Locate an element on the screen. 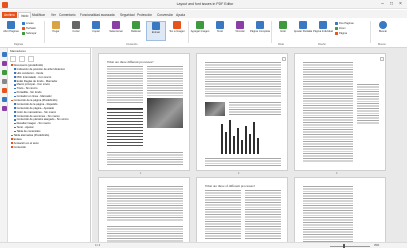  lines-tool: Lineas is located at coordinates (28, 24).